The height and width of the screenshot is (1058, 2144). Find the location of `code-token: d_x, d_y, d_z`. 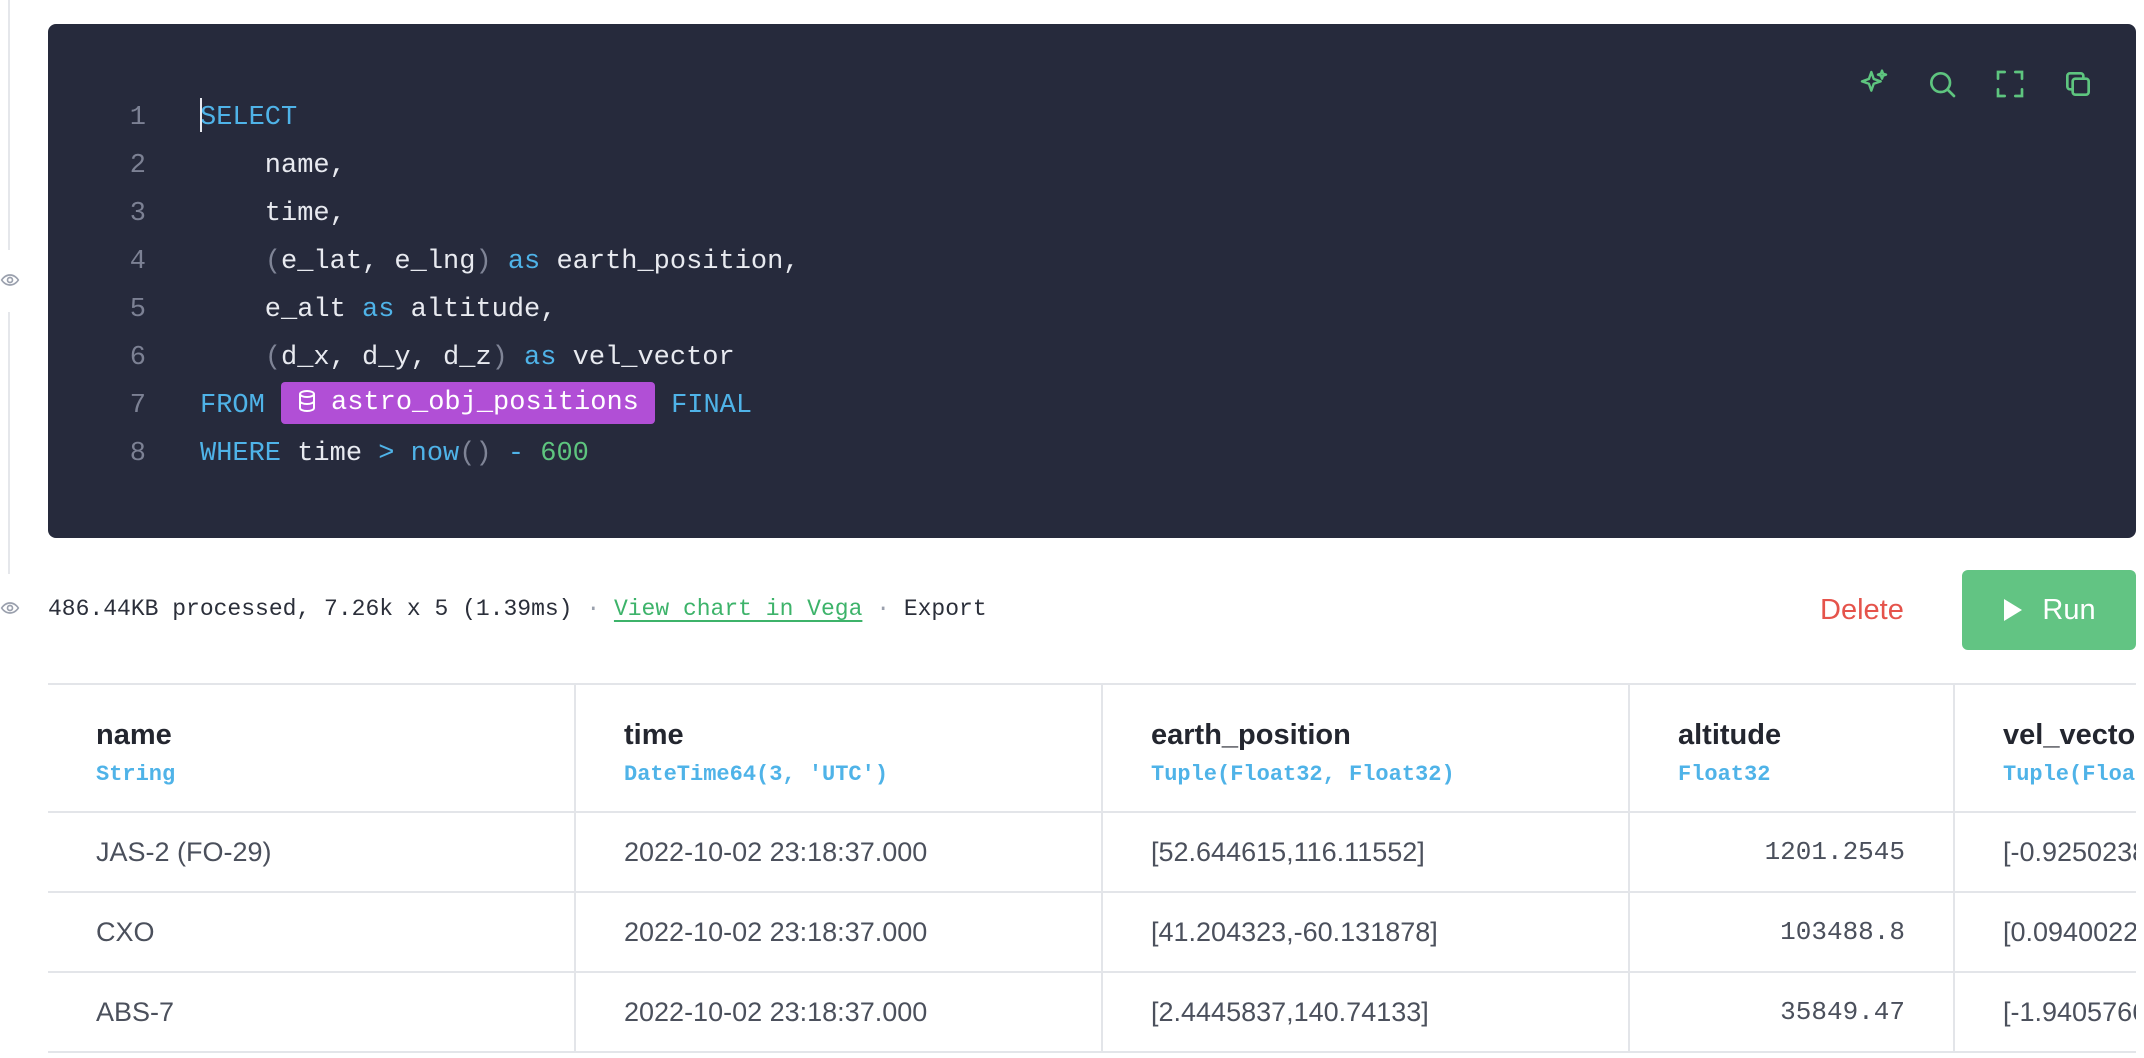

code-token: d_x, d_y, d_z is located at coordinates (386, 358).